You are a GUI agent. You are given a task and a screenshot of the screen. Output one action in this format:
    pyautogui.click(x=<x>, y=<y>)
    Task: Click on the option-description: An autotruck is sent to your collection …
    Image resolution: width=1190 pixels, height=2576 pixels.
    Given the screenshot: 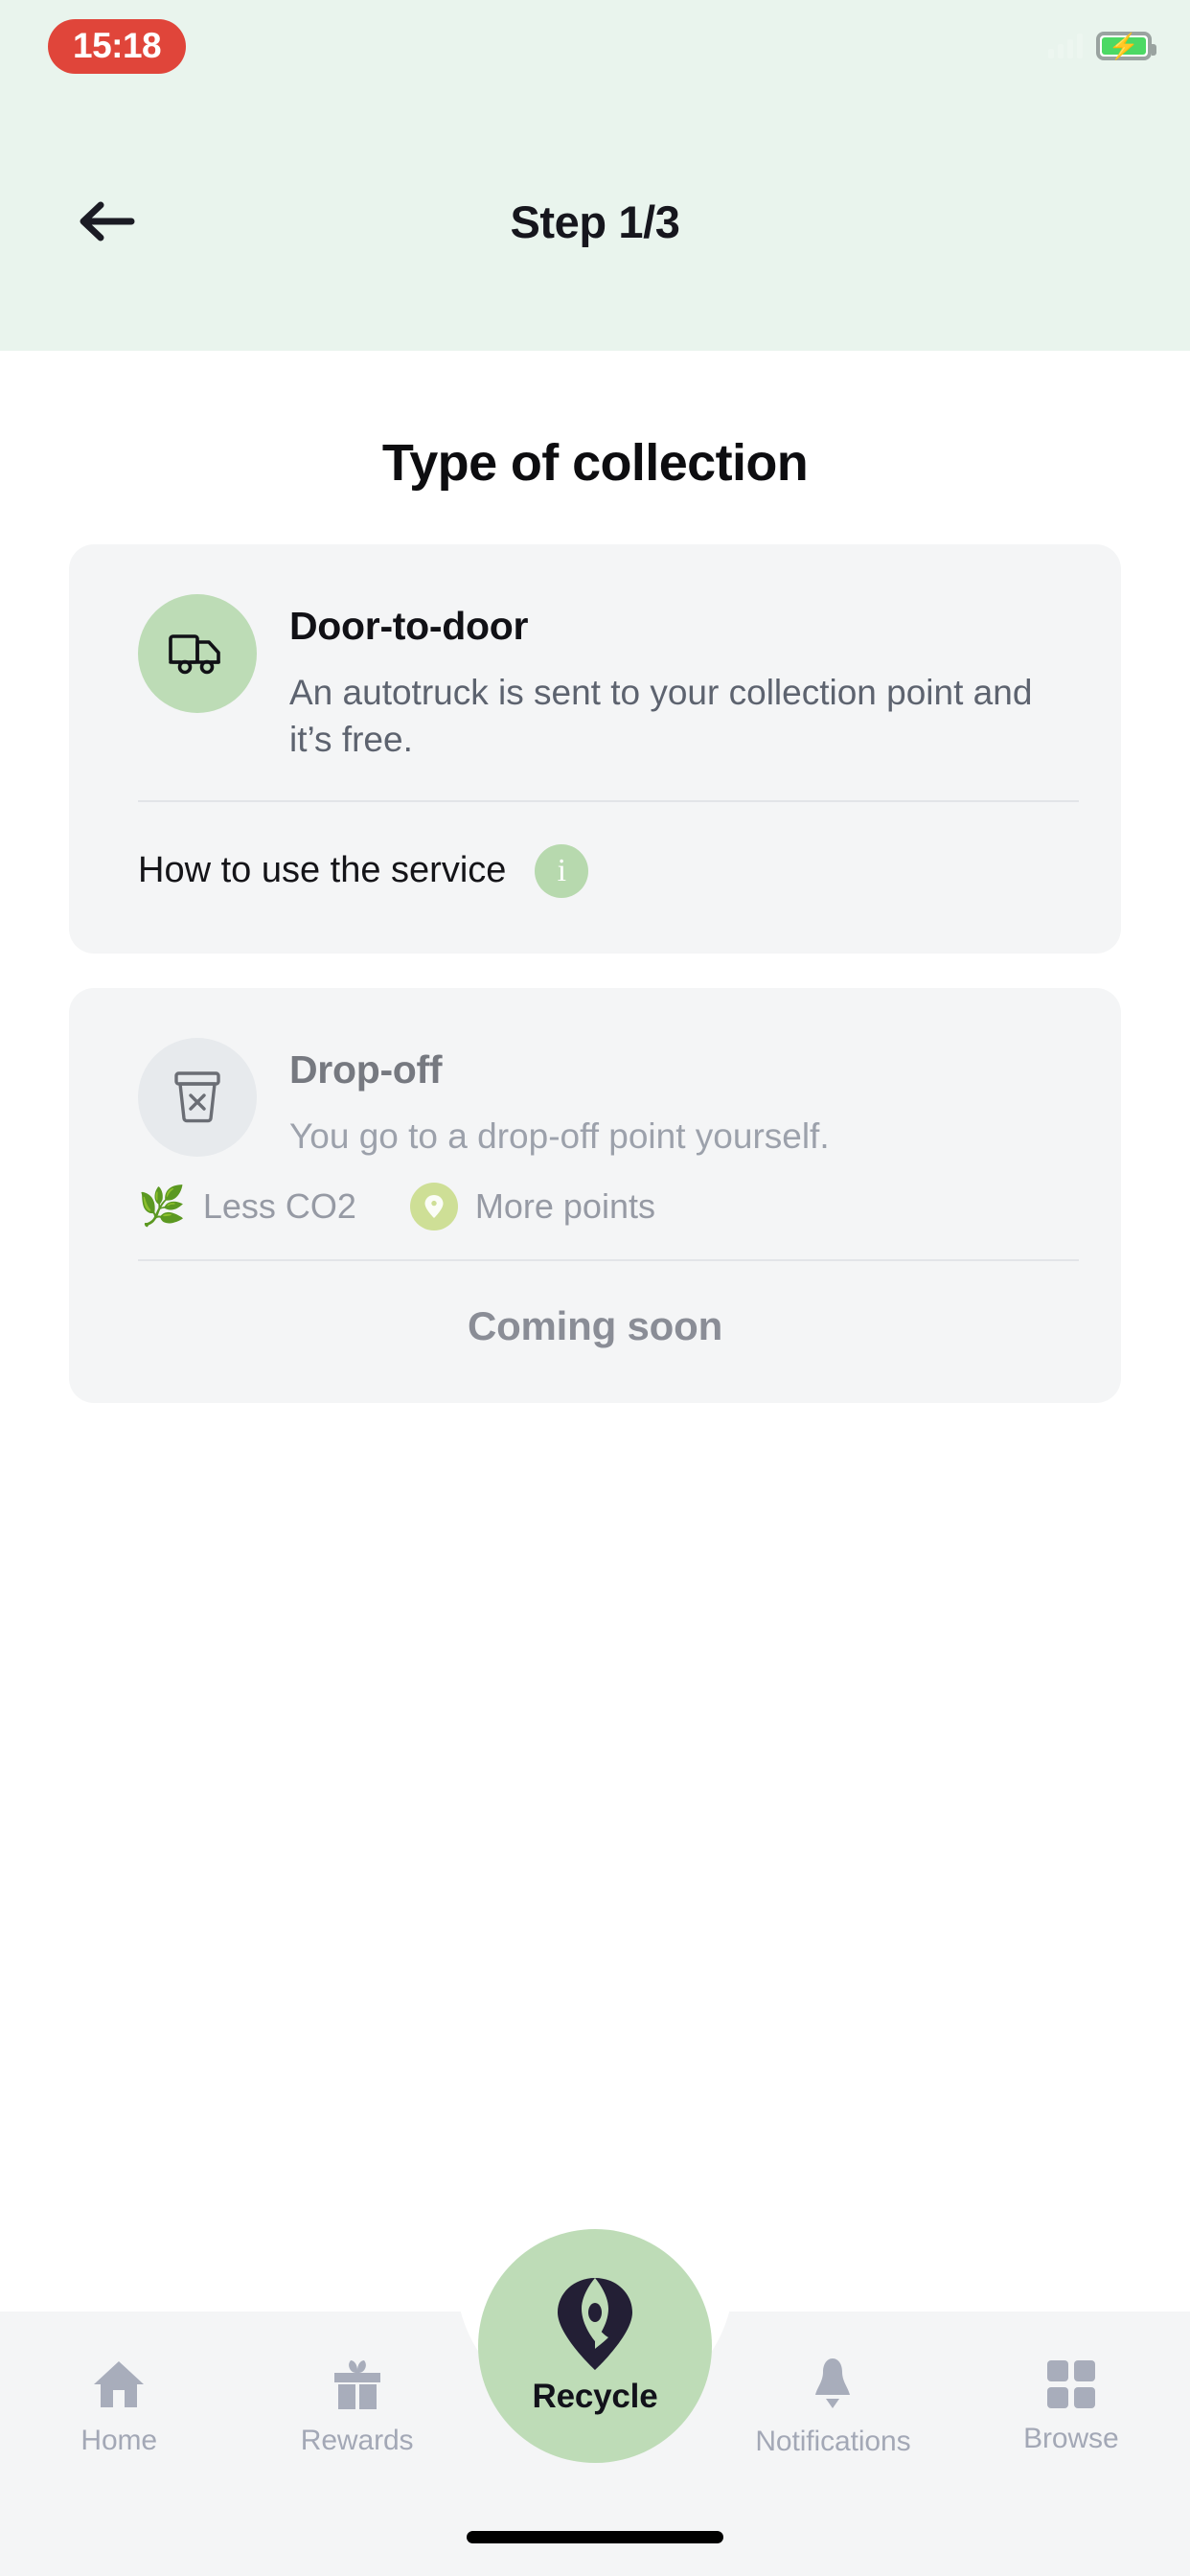 What is the action you would take?
    pyautogui.click(x=661, y=716)
    